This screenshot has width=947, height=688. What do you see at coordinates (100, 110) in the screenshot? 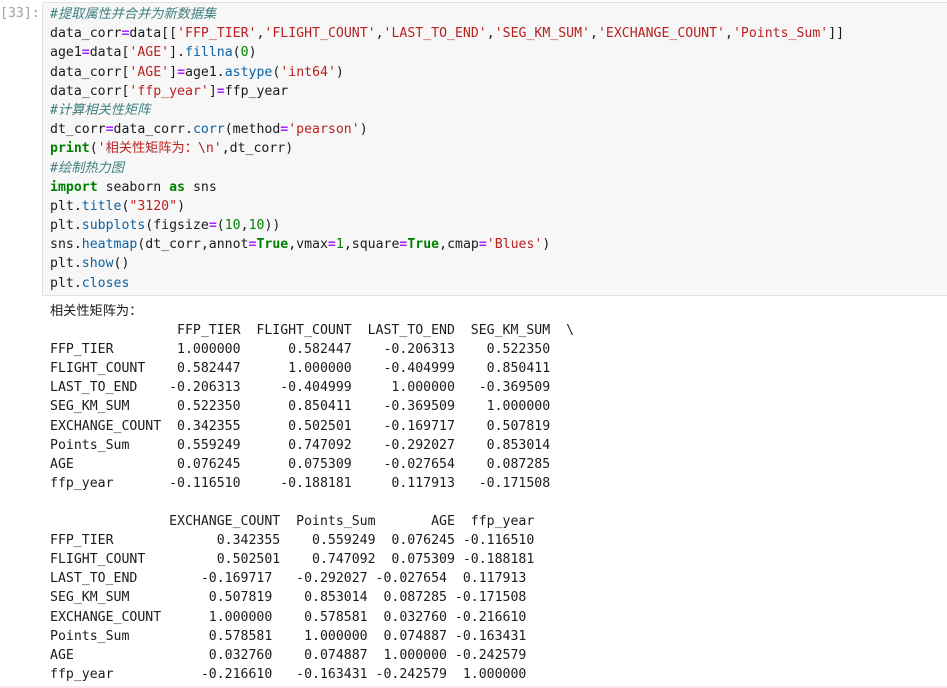
I see `code-token: #计算相关性矩阵` at bounding box center [100, 110].